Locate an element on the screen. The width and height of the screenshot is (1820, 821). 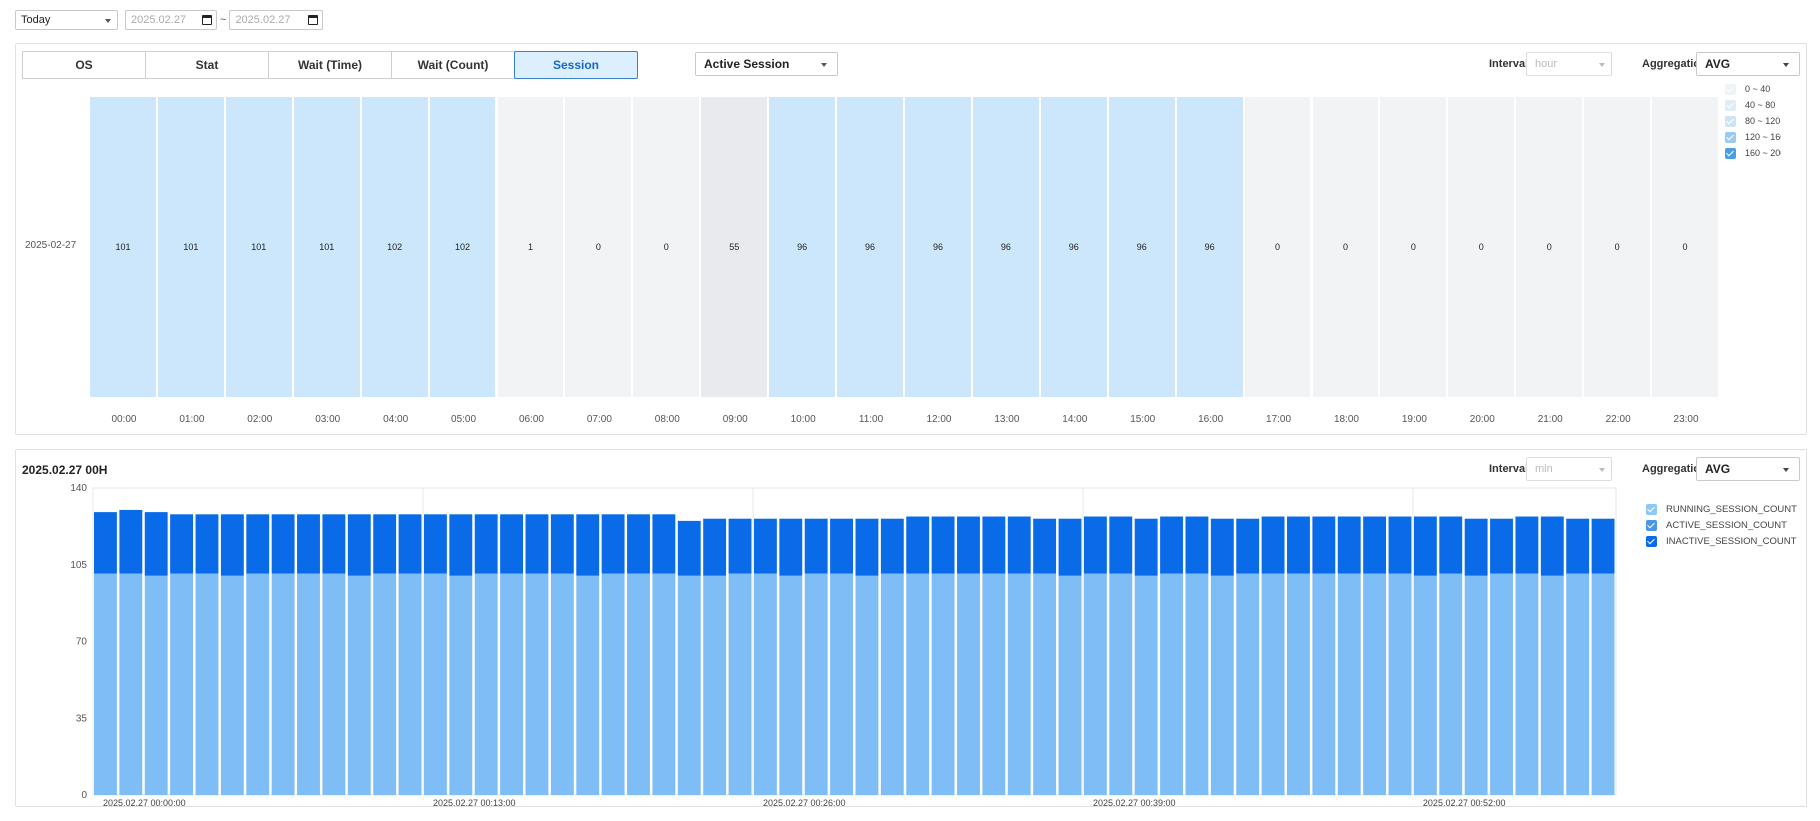
tab-session: Session is located at coordinates (576, 65).